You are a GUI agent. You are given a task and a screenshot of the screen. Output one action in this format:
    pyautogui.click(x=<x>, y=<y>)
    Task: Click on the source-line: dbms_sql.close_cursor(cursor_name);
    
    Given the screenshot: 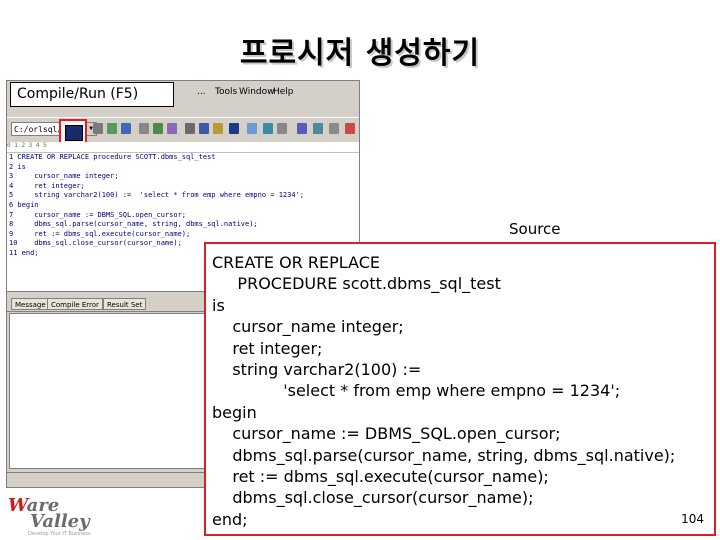 What is the action you would take?
    pyautogui.click(x=373, y=498)
    